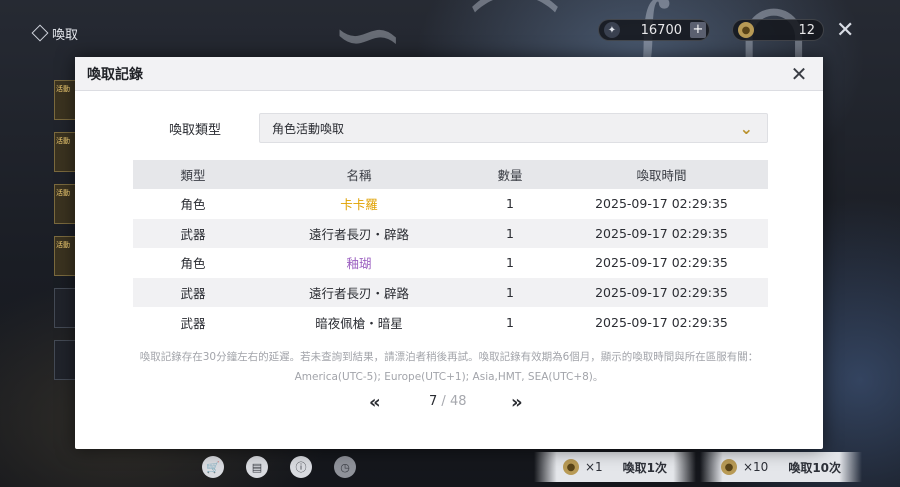 The height and width of the screenshot is (487, 900). I want to click on star-currency: ✦ 16700 +, so click(654, 30).